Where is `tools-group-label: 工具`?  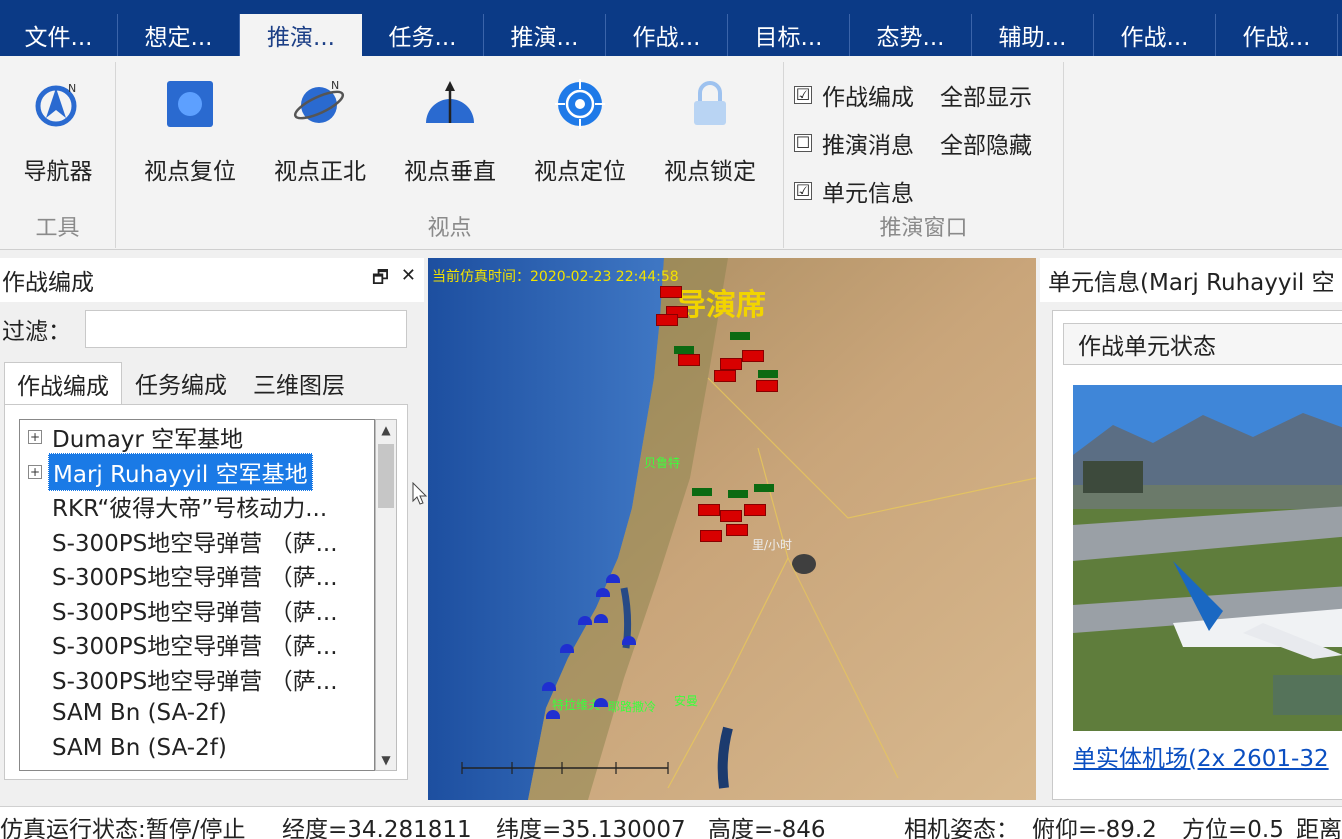 tools-group-label: 工具 is located at coordinates (57, 228).